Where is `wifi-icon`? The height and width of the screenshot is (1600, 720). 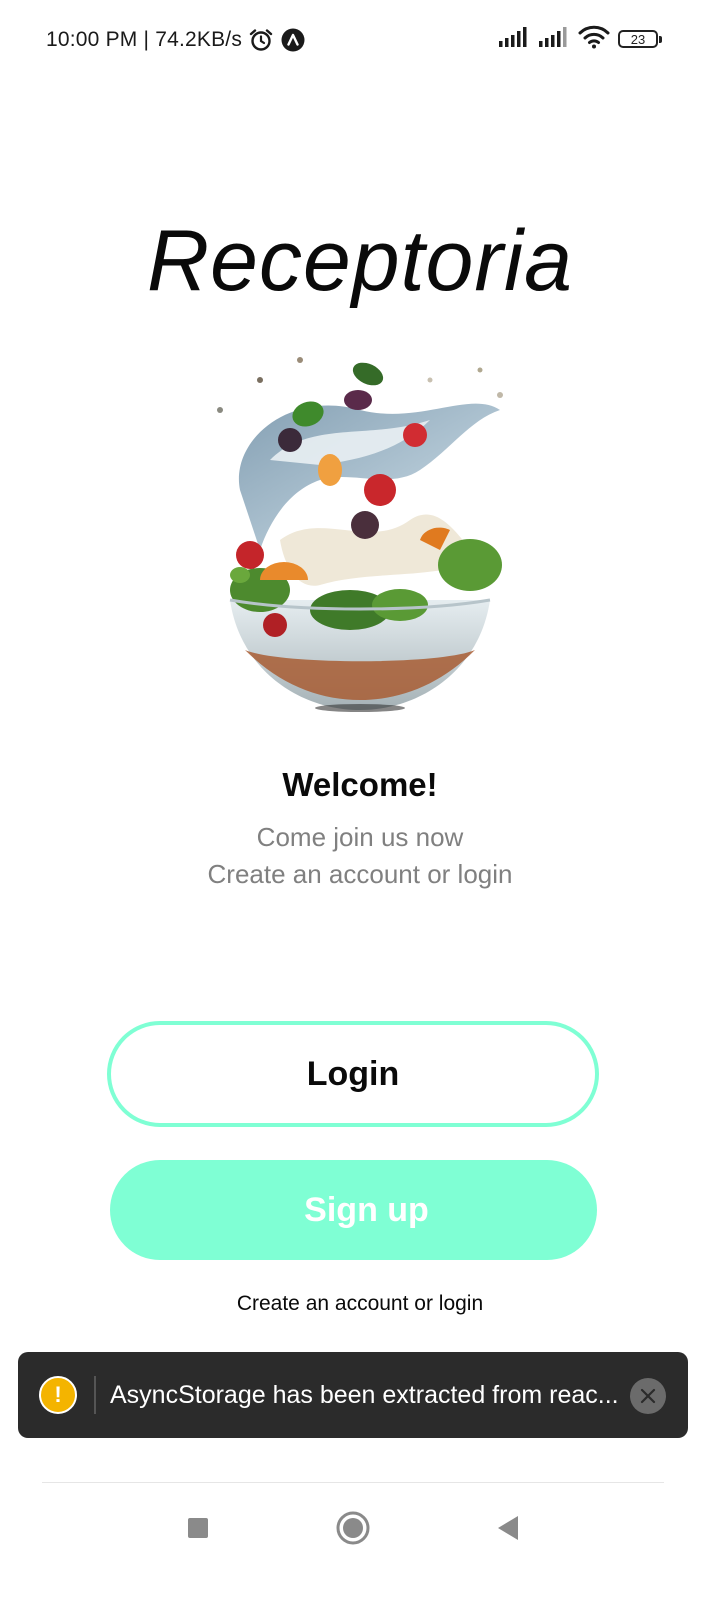 wifi-icon is located at coordinates (594, 39).